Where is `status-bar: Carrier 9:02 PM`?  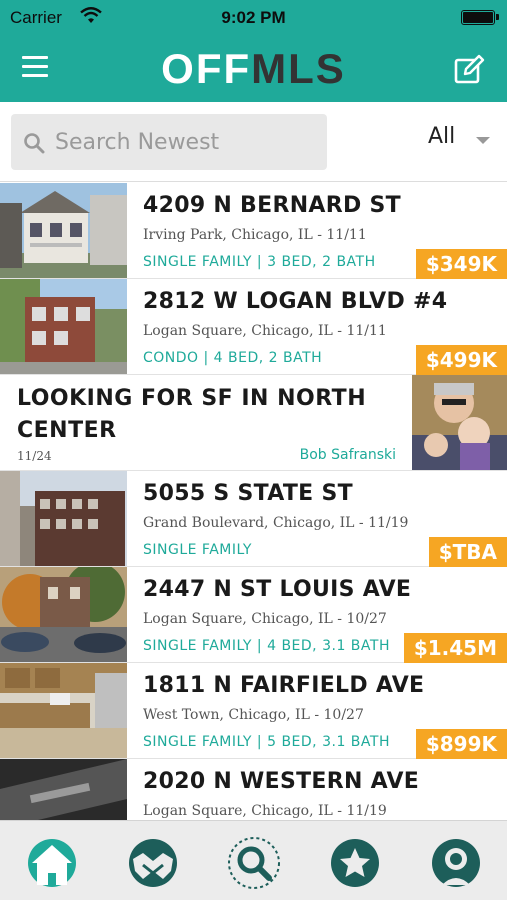 status-bar: Carrier 9:02 PM is located at coordinates (253, 18).